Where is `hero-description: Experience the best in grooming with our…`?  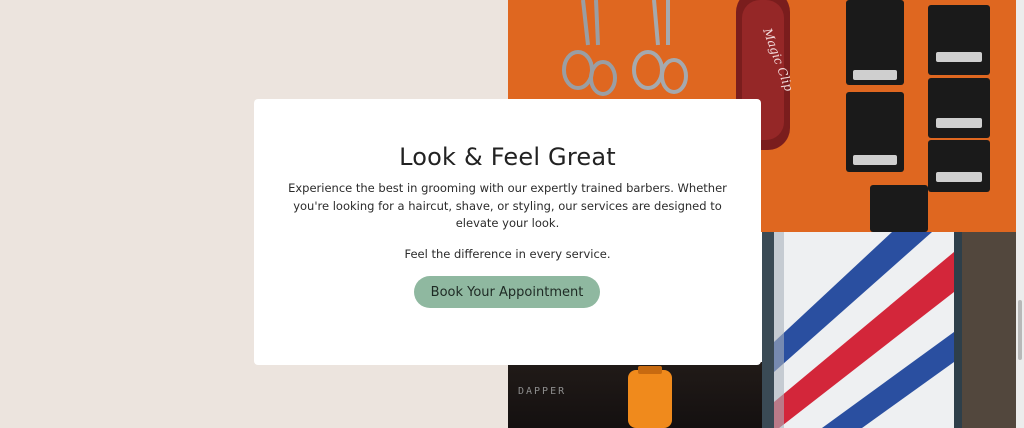 hero-description: Experience the best in grooming with our… is located at coordinates (507, 205).